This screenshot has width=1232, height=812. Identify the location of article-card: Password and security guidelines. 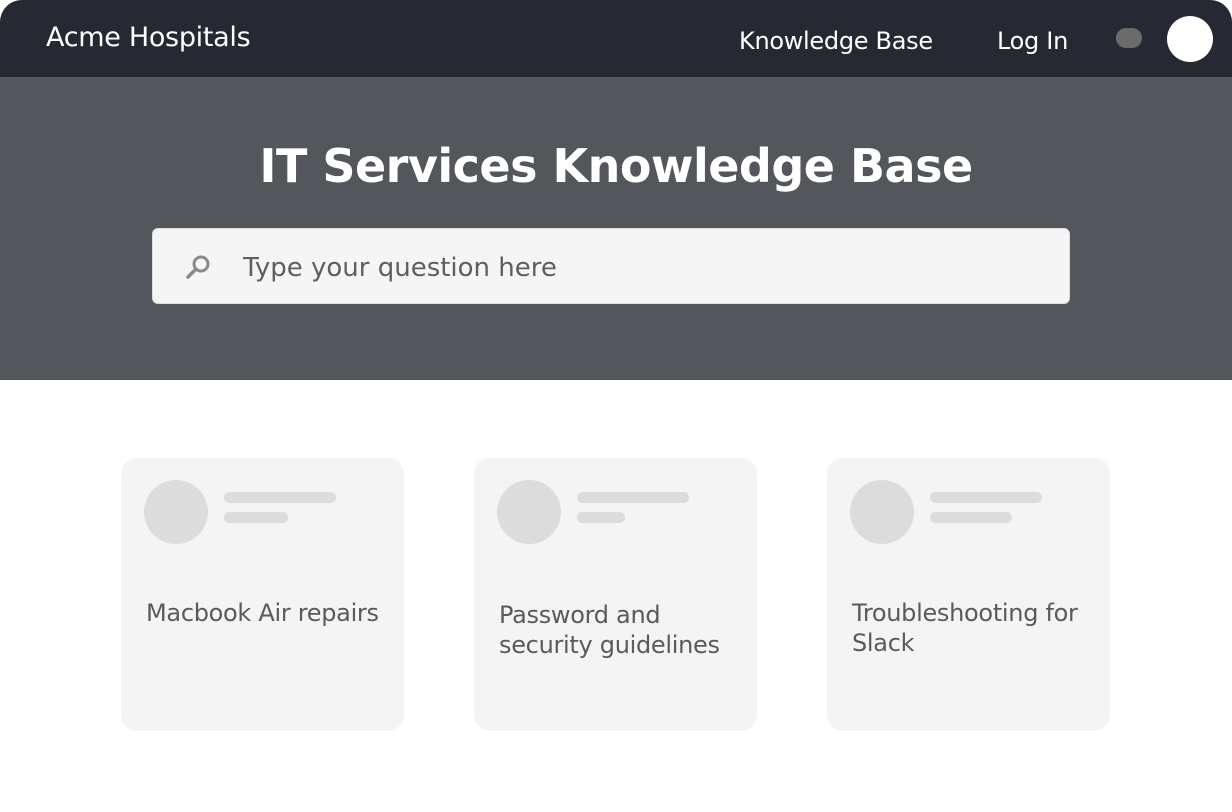
(615, 594).